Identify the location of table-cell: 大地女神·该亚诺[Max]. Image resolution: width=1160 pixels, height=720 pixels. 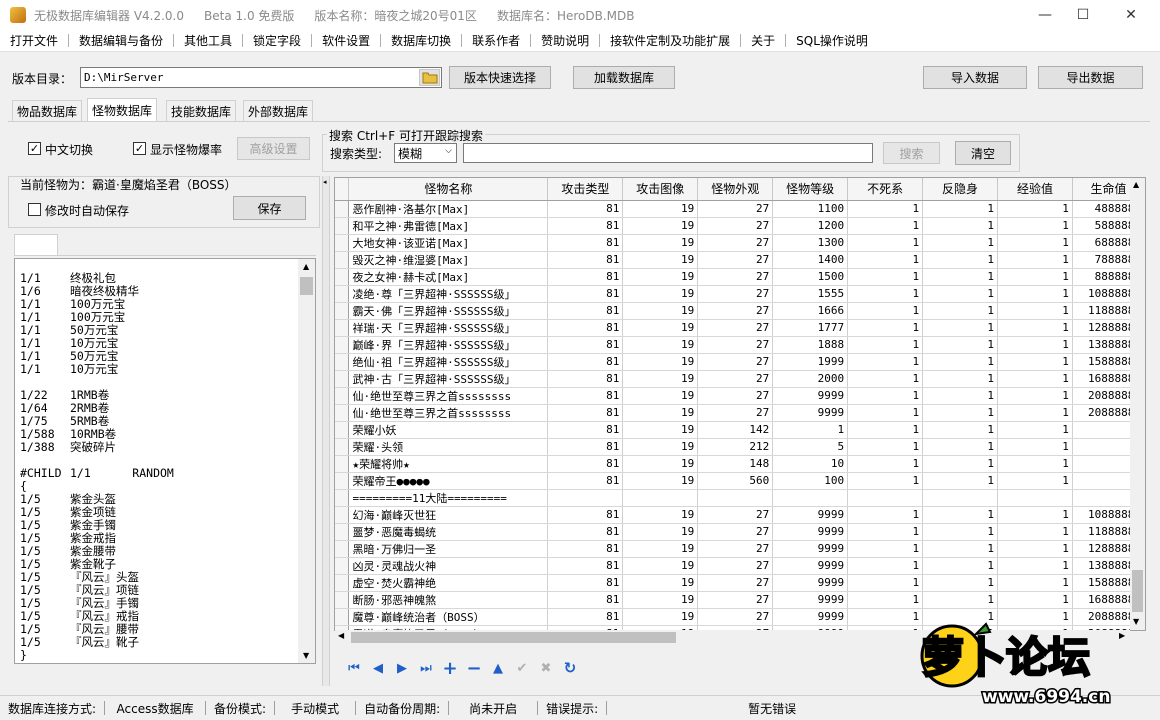
(448, 243).